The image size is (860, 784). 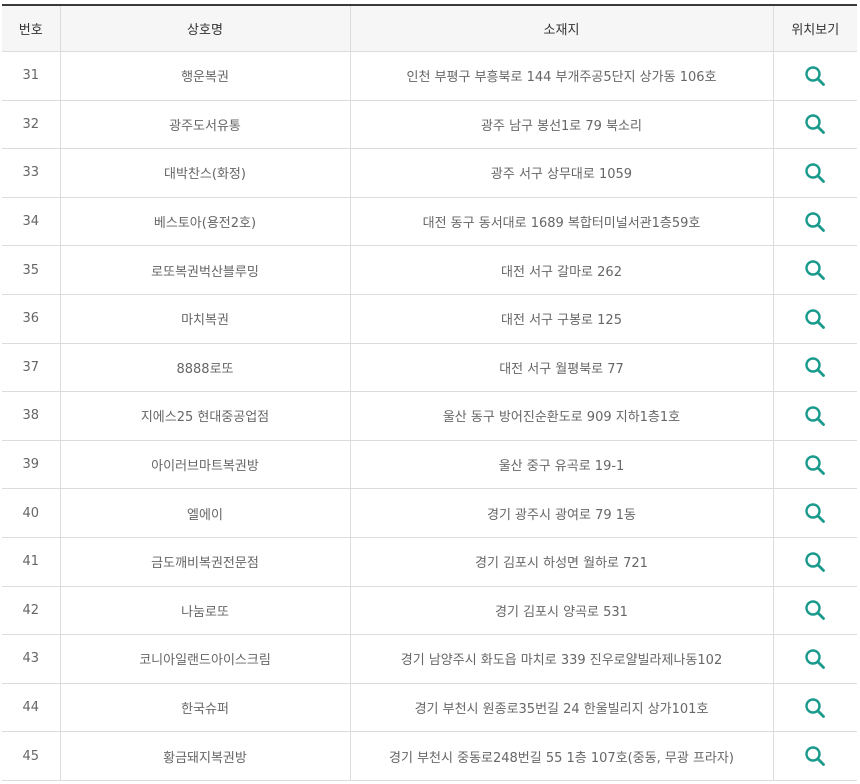 I want to click on row-store-name: 아이러브마트복권방, so click(x=205, y=465).